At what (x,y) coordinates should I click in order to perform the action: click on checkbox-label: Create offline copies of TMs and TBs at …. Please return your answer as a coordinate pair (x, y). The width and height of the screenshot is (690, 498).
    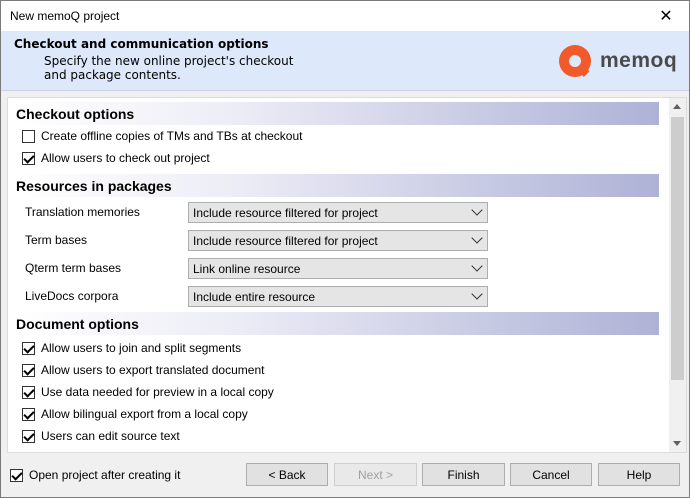
    Looking at the image, I should click on (172, 136).